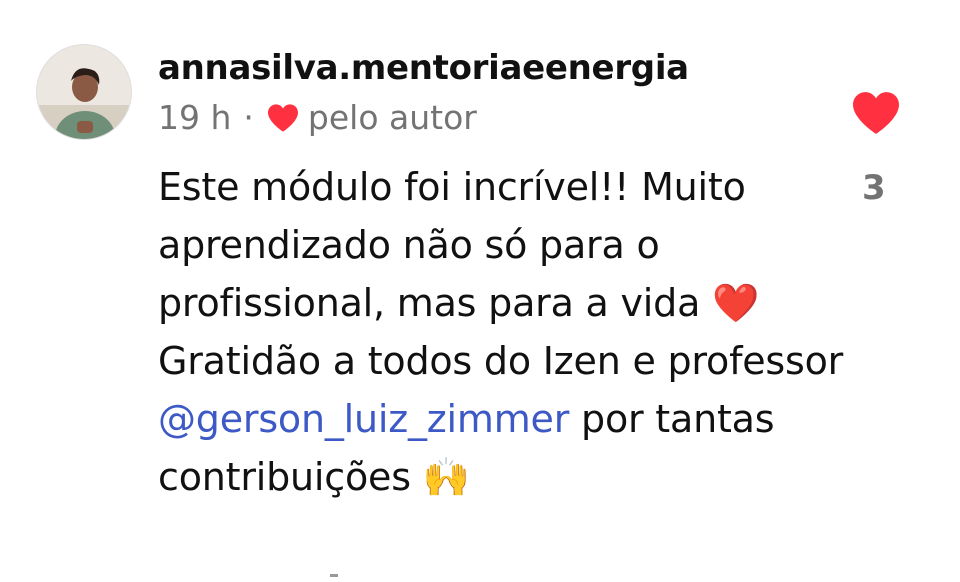 The height and width of the screenshot is (582, 960). I want to click on avatar-image, so click(84, 92).